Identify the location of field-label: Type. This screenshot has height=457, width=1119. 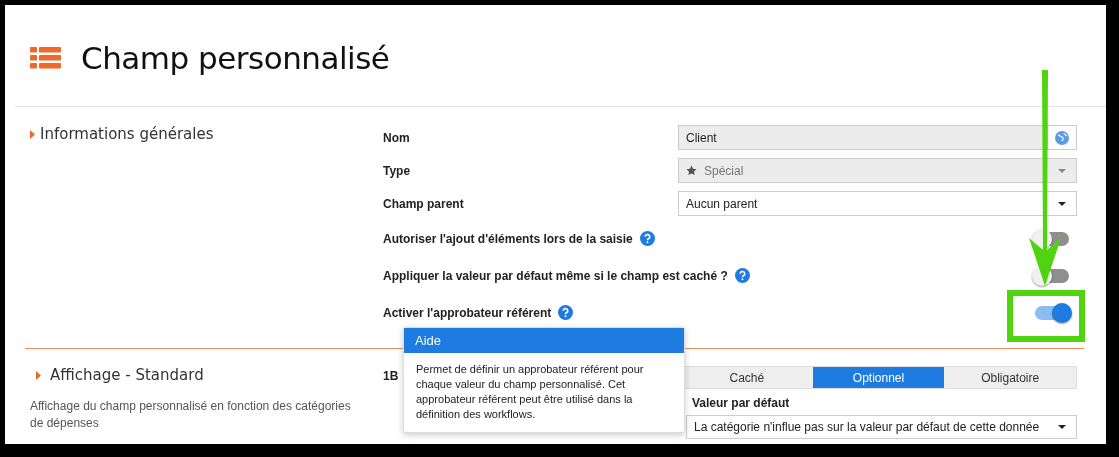
(397, 170).